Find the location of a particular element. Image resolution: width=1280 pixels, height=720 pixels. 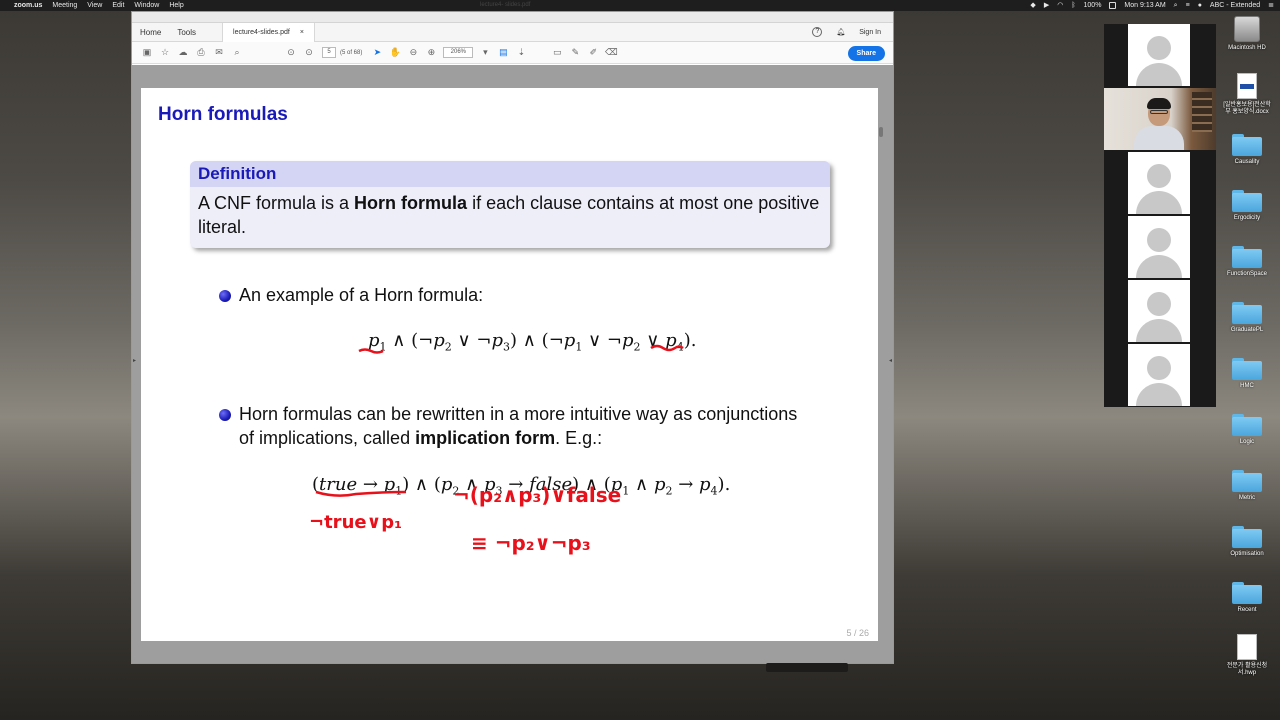

zoom-dropdown-icon: ▾ is located at coordinates (485, 52).